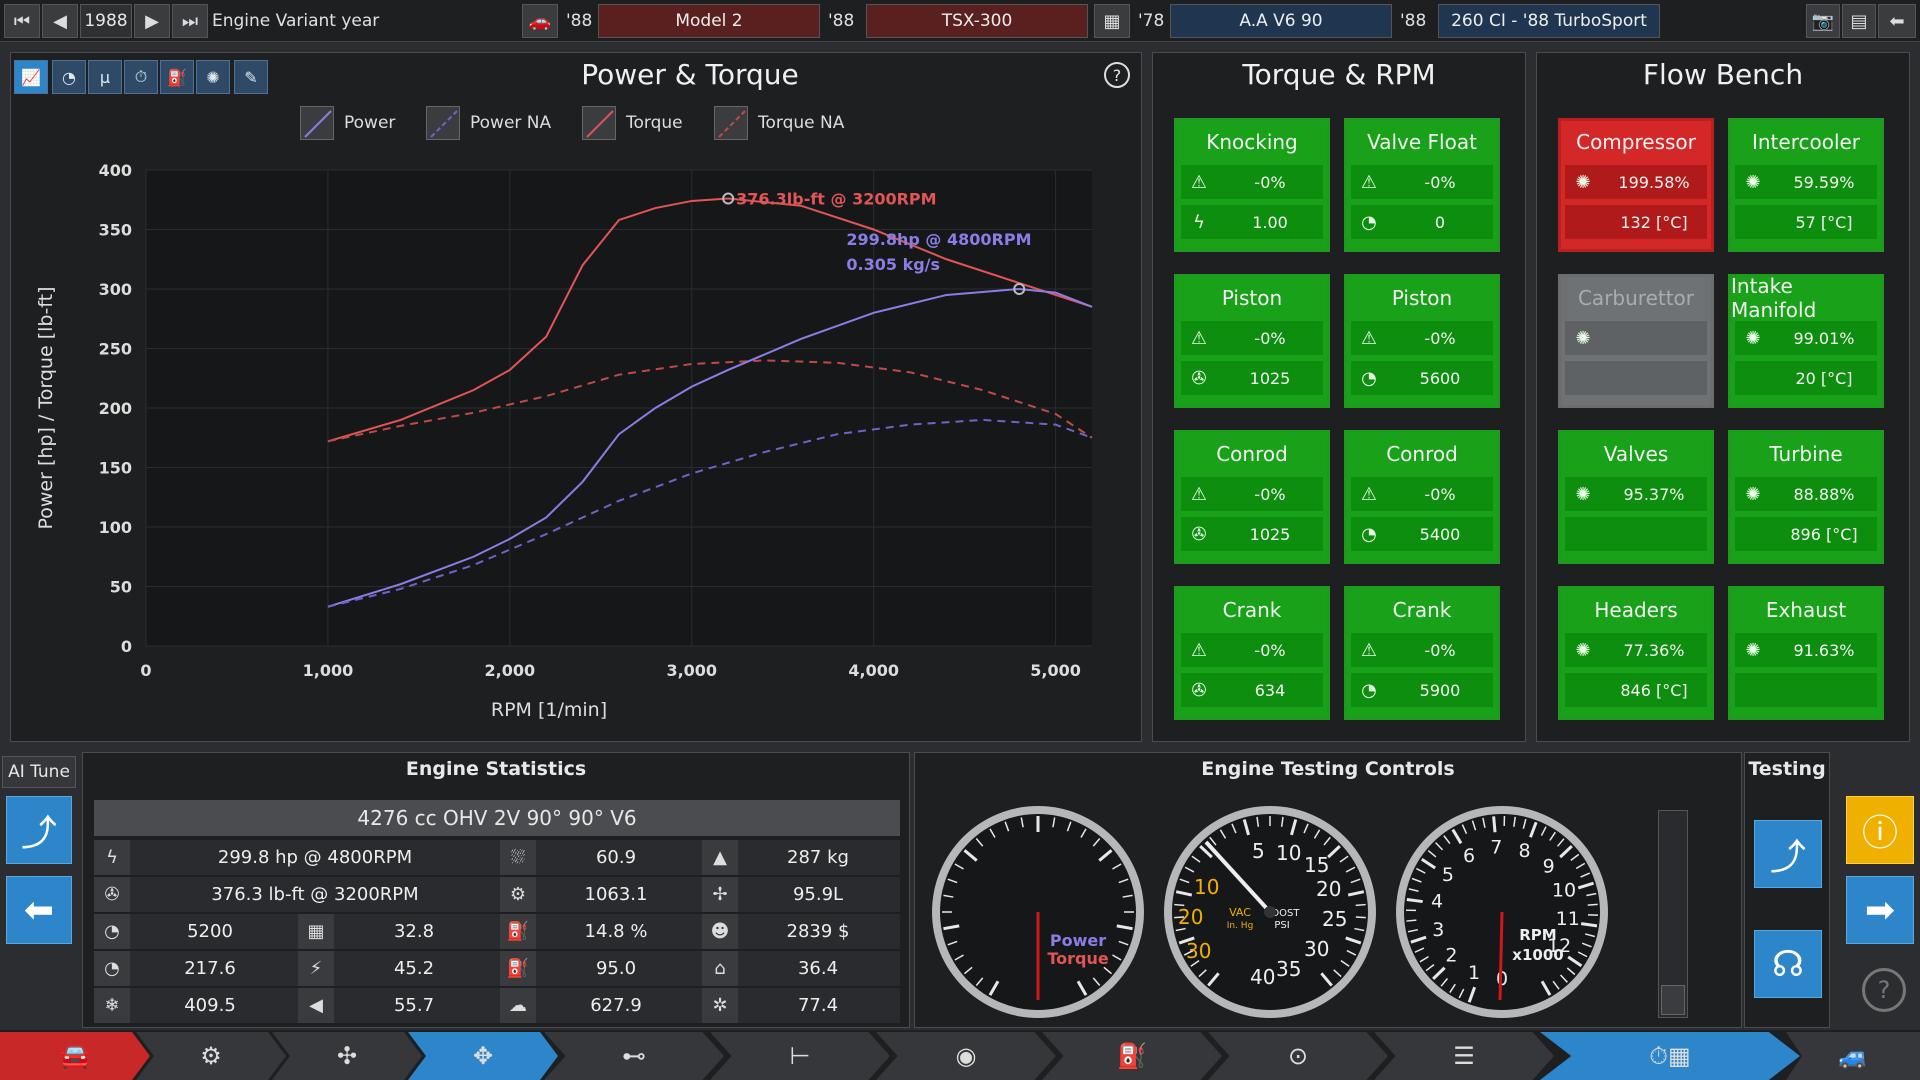  I want to click on rpm-gauge: 0123456 7 89101112 RPM x1000, so click(1502, 912).